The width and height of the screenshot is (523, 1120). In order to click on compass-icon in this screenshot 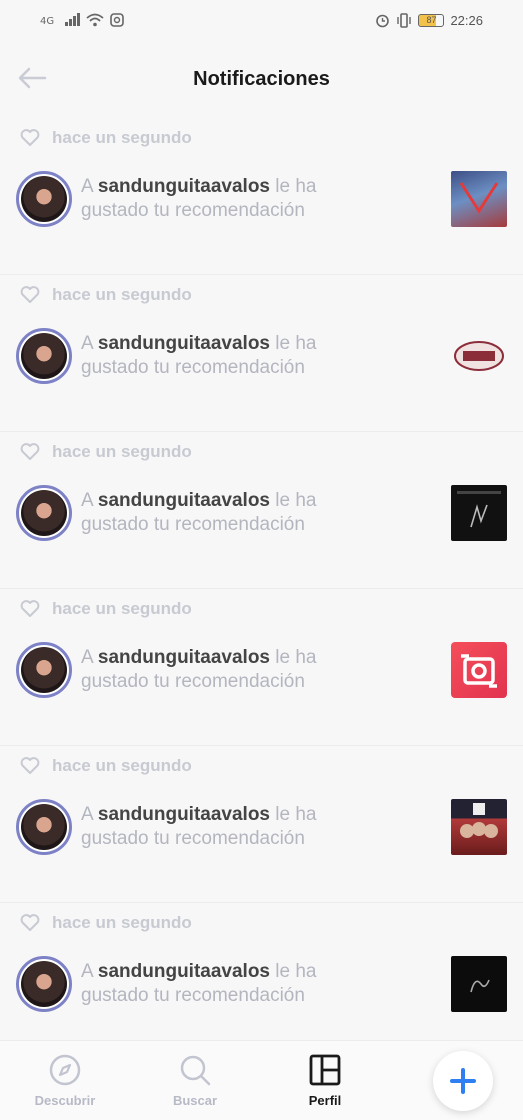, I will do `click(65, 1070)`.